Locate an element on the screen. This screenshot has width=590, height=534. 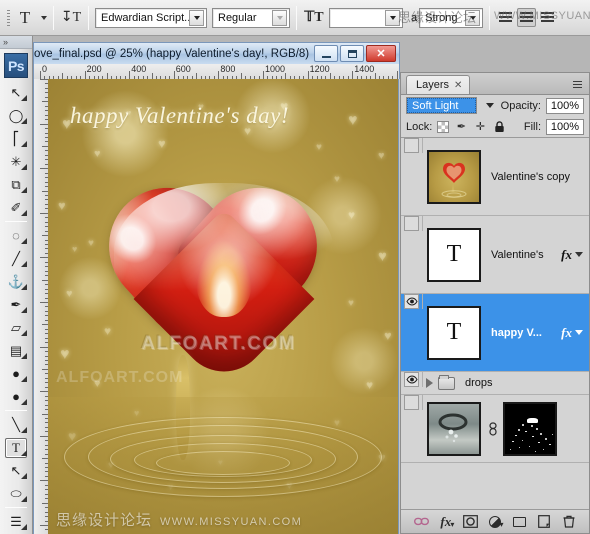
opacity-input: 100% is located at coordinates (565, 105).